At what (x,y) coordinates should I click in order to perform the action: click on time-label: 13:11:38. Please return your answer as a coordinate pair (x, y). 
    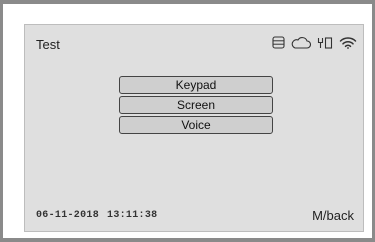
    Looking at the image, I should click on (132, 215).